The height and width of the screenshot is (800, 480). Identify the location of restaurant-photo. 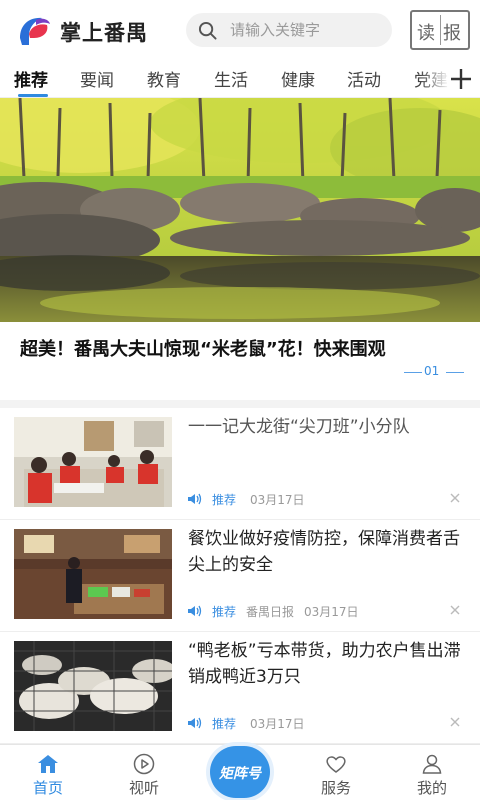
(93, 574).